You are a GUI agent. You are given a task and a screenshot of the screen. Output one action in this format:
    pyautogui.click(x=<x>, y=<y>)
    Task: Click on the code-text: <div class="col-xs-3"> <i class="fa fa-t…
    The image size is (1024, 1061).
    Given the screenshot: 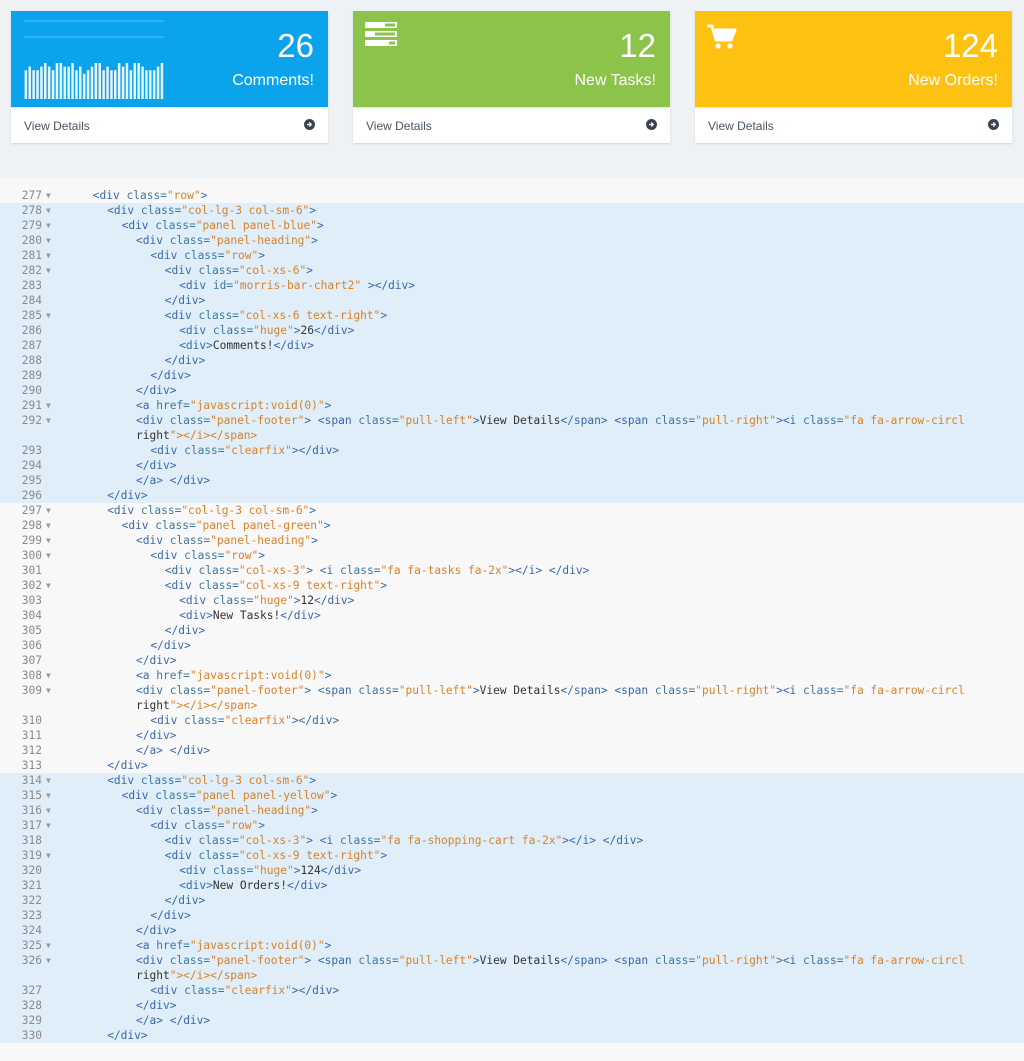 What is the action you would take?
    pyautogui.click(x=377, y=570)
    